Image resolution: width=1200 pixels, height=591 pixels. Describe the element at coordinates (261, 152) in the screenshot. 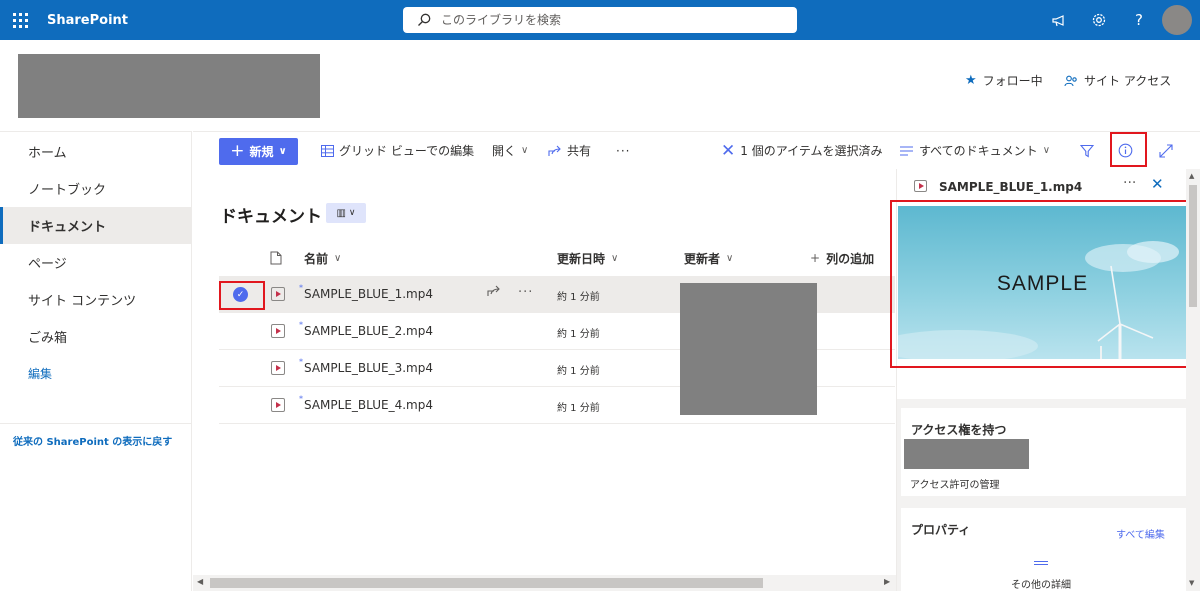

I see `new-label: 新規` at that location.